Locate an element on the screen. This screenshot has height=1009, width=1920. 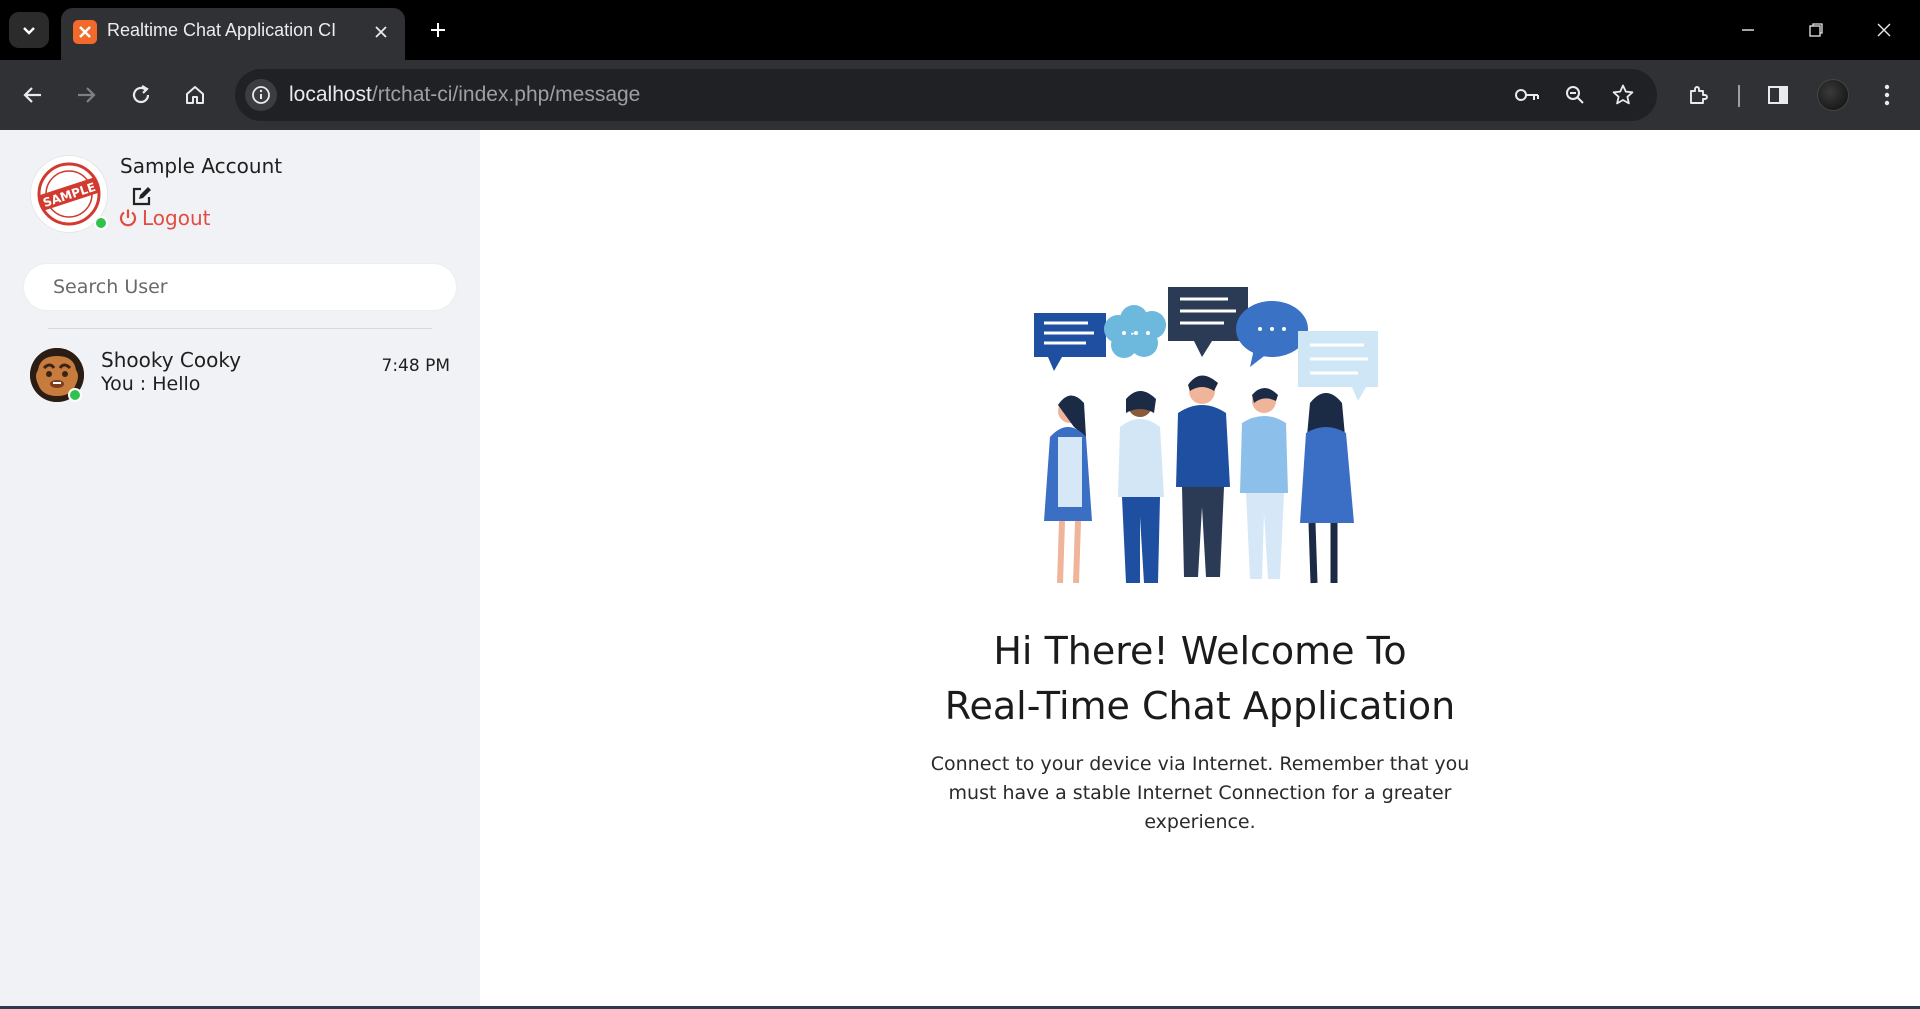
forward-button is located at coordinates (86, 95).